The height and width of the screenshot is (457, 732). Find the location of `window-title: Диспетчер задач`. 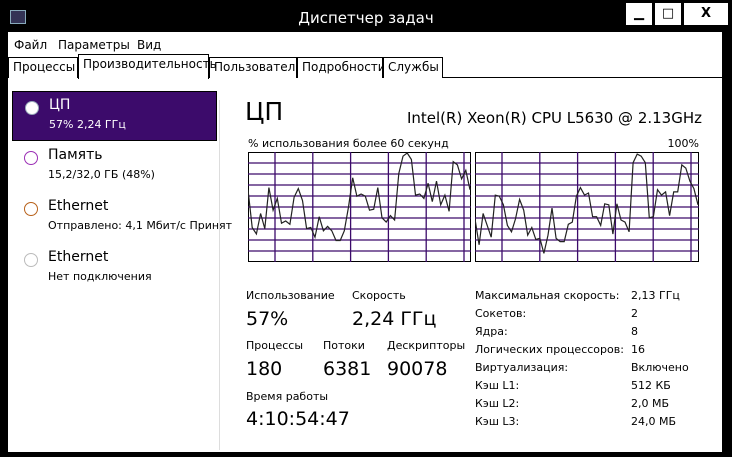

window-title: Диспетчер задач is located at coordinates (366, 18).